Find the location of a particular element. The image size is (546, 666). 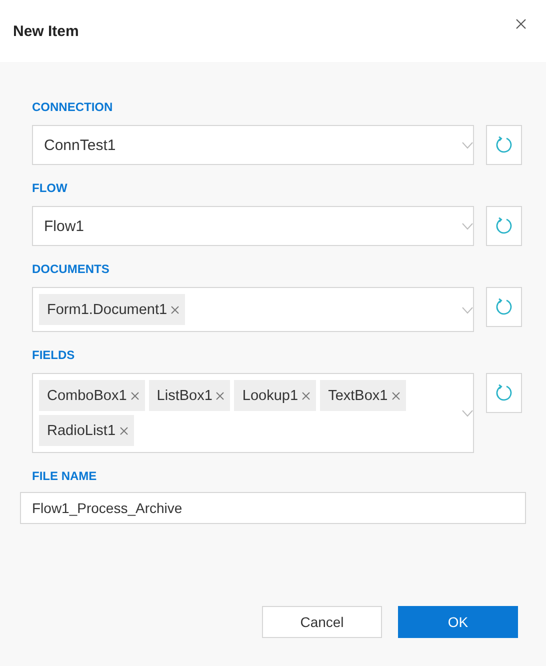

field-label: FILE NAME is located at coordinates (64, 476).